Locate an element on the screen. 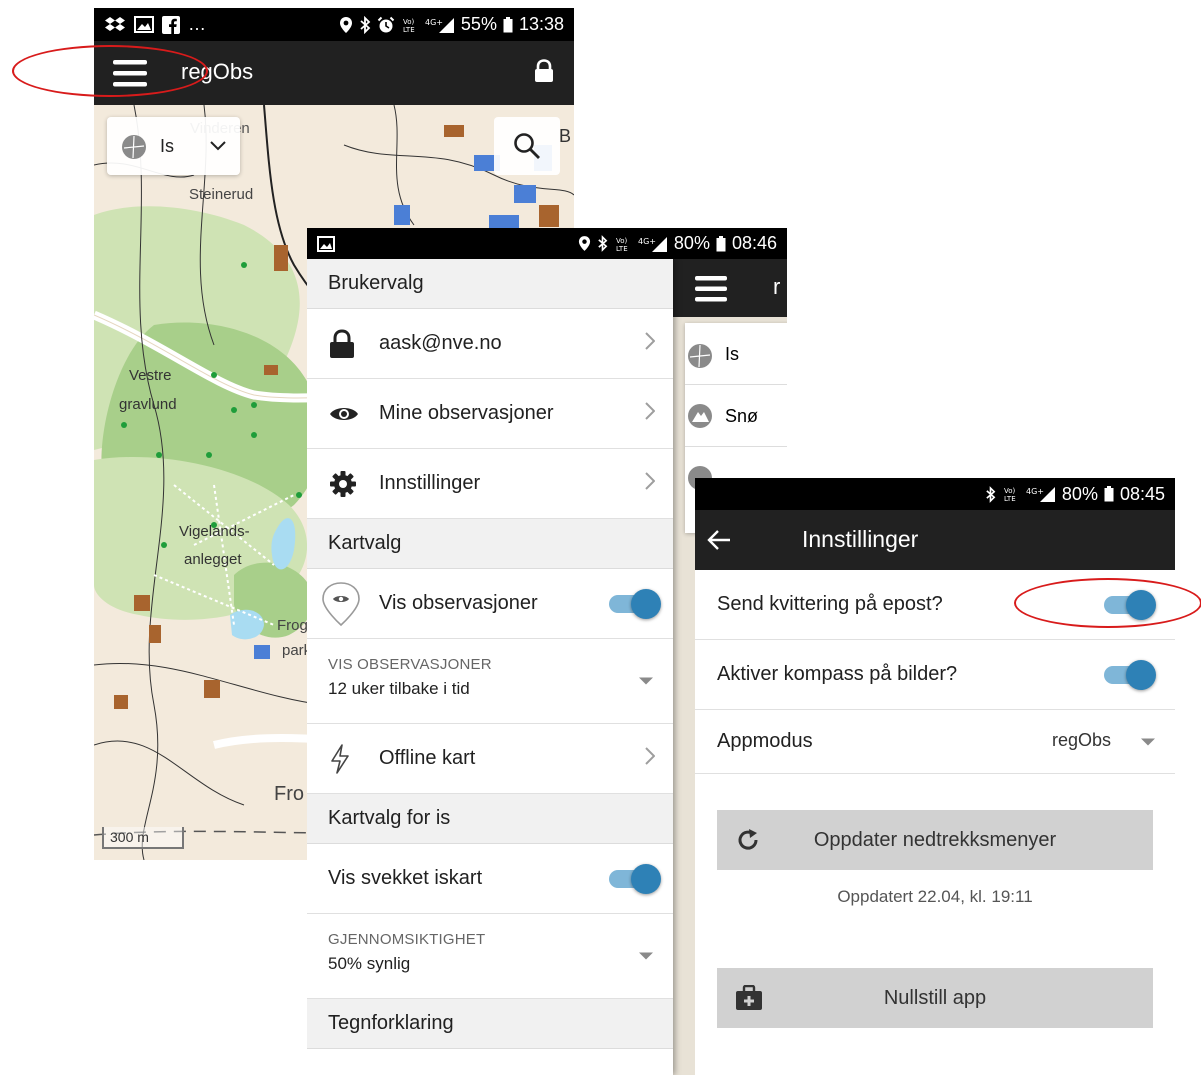  button-label: Nullstill app is located at coordinates (935, 997).